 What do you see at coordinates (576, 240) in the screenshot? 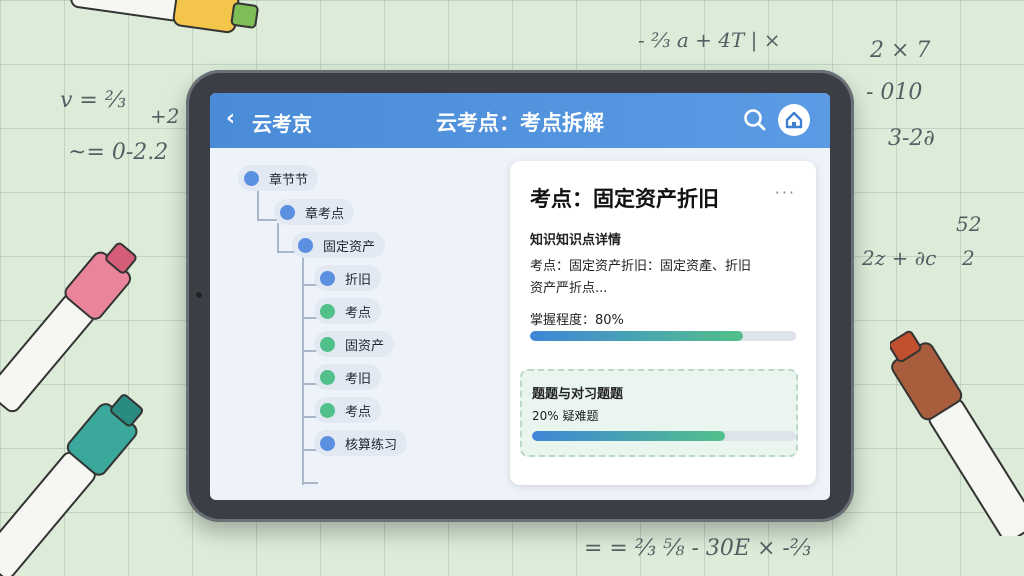
I see `detail-heading: 知识知识点详情` at bounding box center [576, 240].